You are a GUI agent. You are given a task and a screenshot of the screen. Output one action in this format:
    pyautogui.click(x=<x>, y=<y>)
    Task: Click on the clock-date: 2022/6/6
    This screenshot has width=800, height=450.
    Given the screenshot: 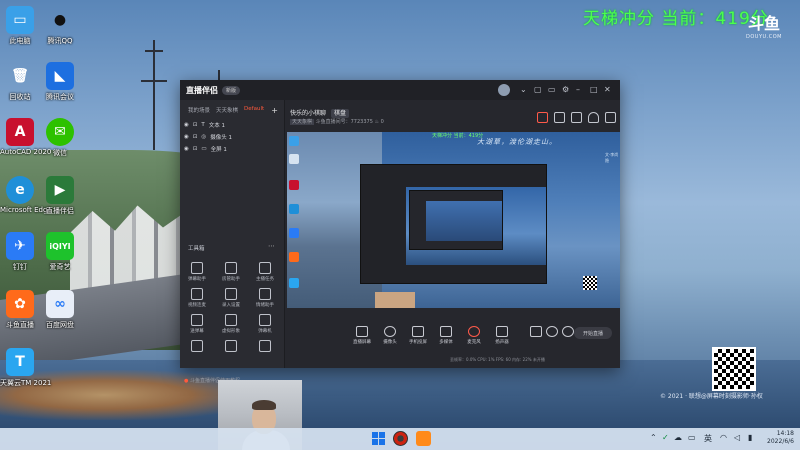 What is the action you would take?
    pyautogui.click(x=780, y=441)
    